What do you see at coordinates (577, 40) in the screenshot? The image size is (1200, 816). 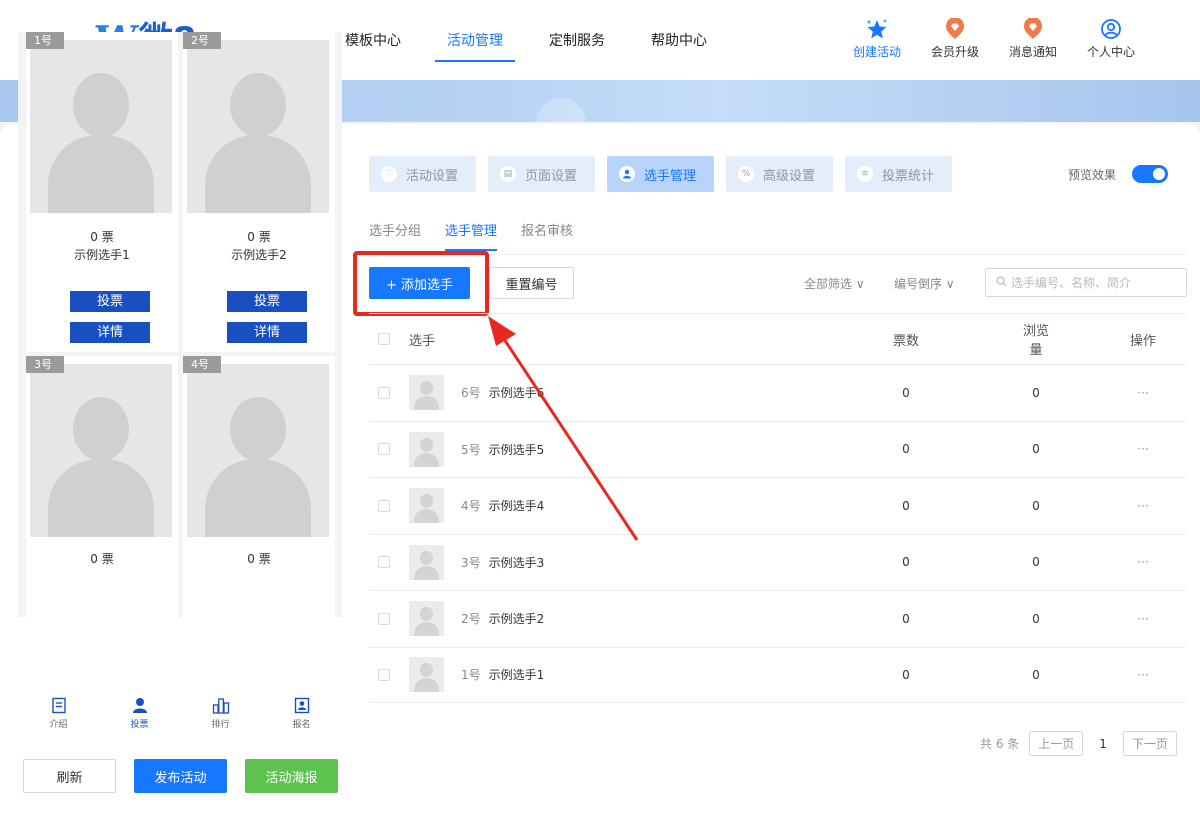 I see `nav-custom-service: 定制服务` at bounding box center [577, 40].